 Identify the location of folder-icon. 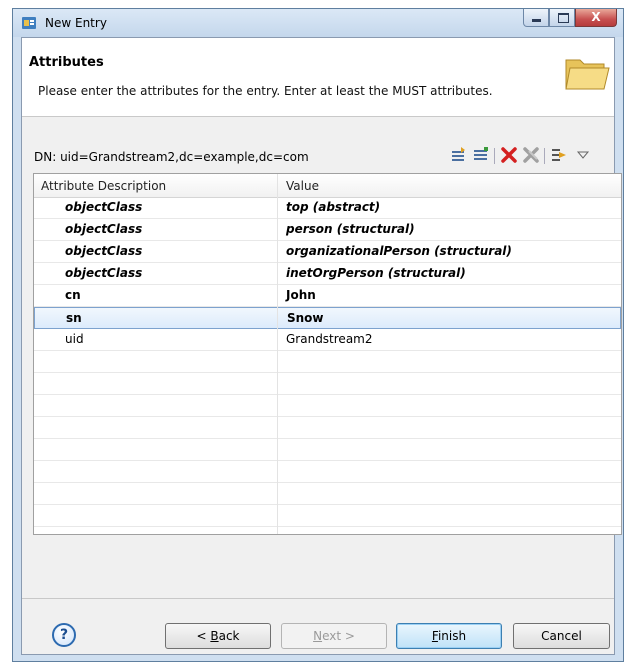
(587, 74).